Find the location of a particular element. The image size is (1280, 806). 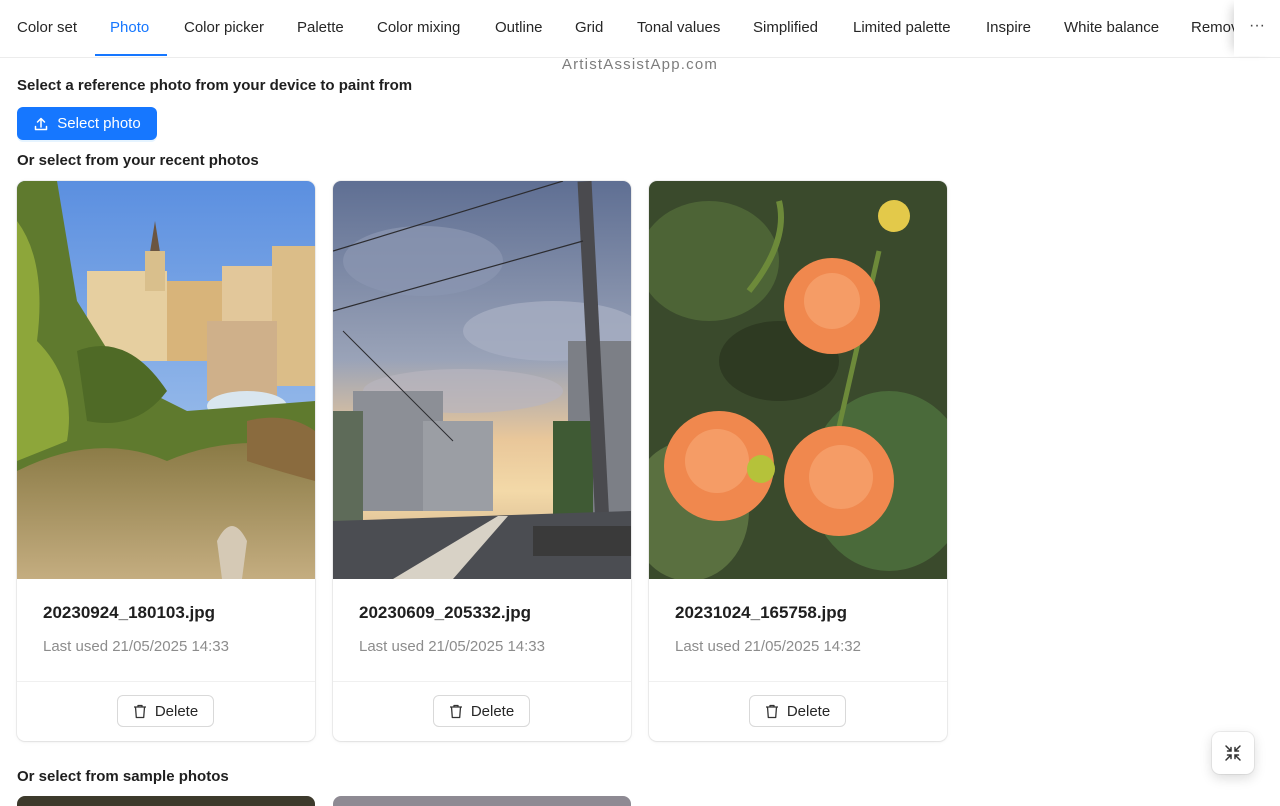

tab-photo: Photo is located at coordinates (129, 28).